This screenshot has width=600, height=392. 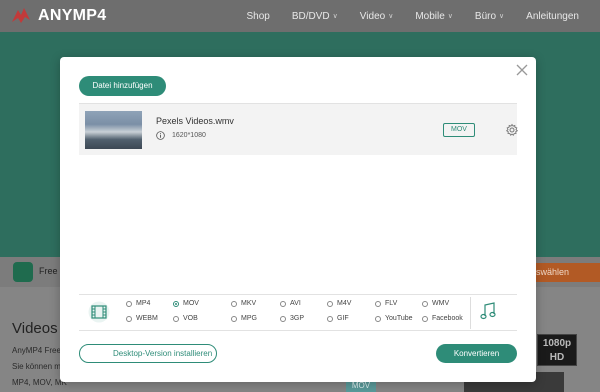 I want to click on video-thumbnail, so click(x=113, y=130).